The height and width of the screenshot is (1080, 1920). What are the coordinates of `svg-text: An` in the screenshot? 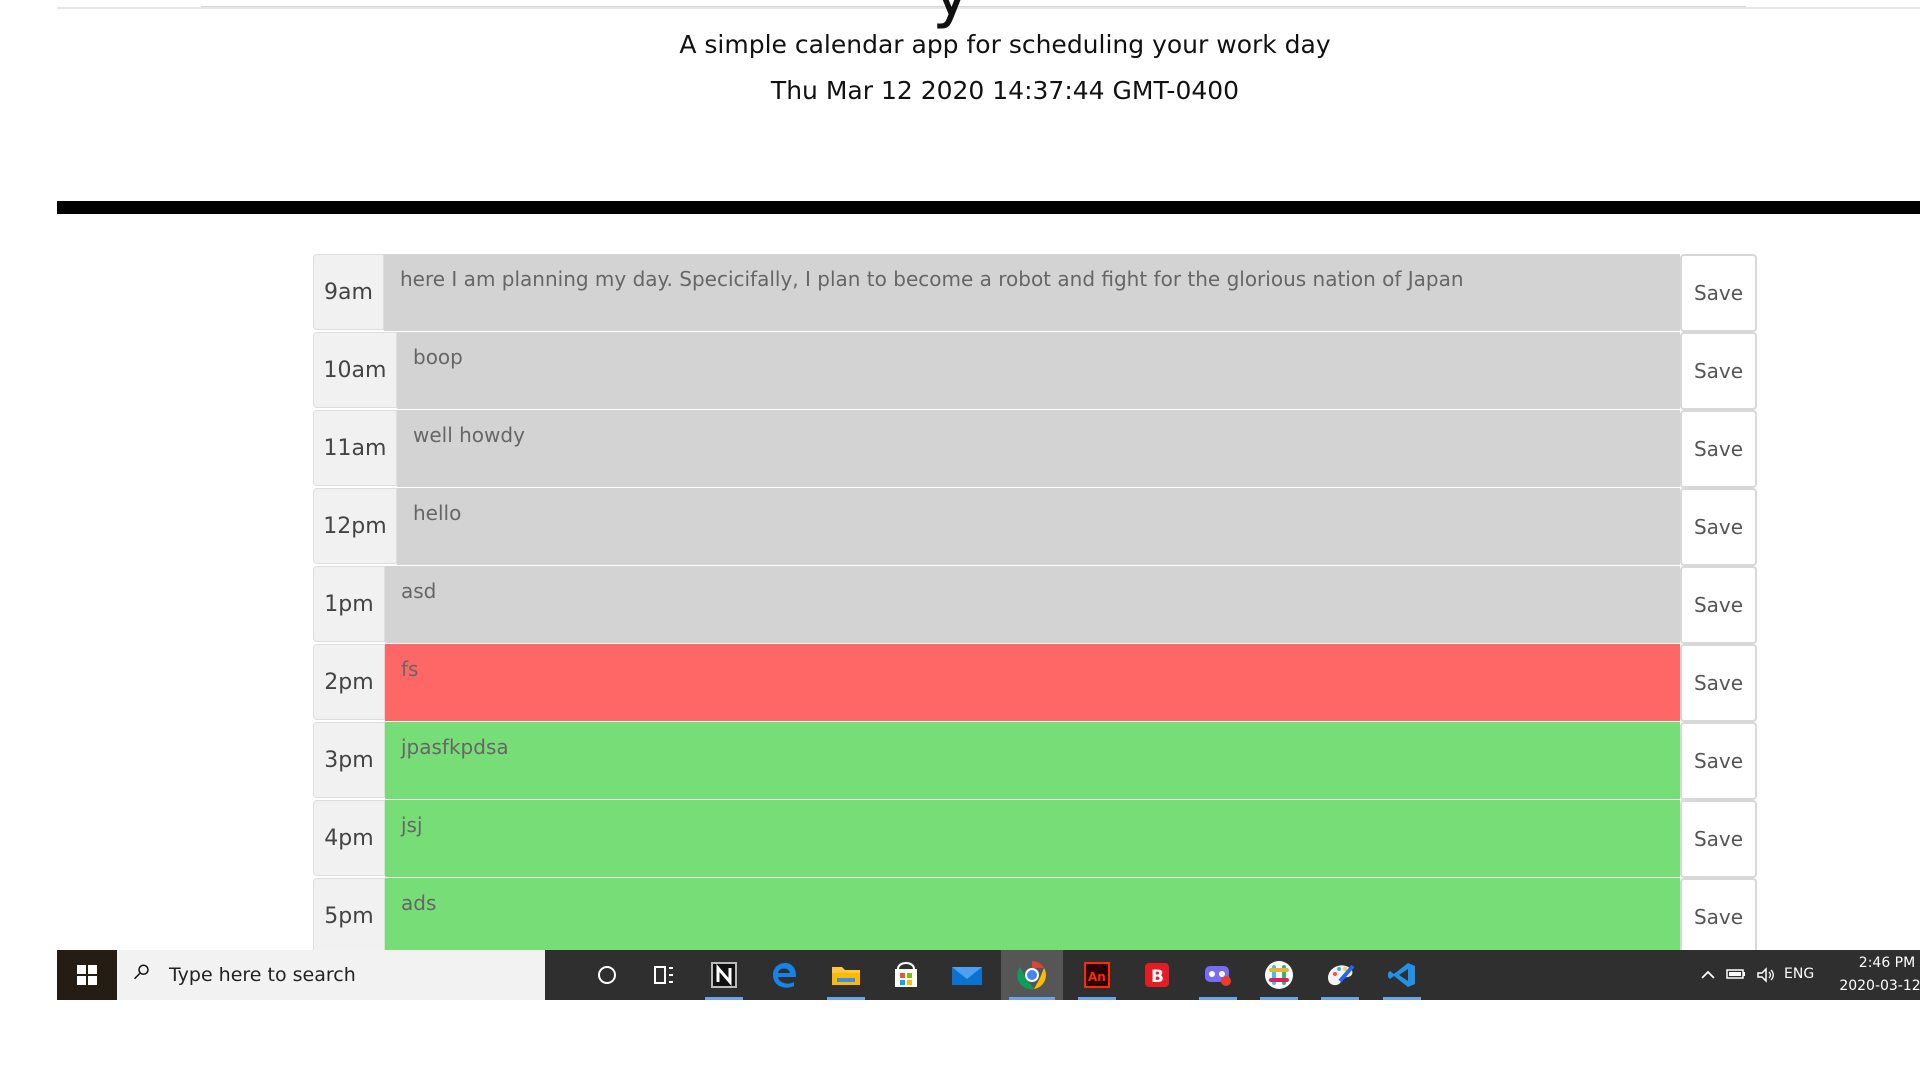 It's located at (1097, 977).